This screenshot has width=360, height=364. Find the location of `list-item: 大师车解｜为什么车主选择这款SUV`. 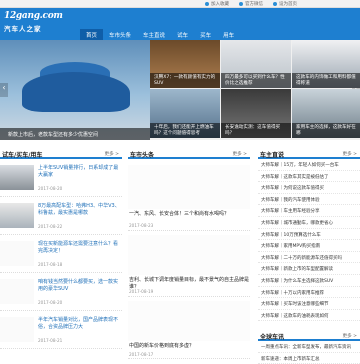

list-item: 大师车解｜为什么车主选择这款SUV is located at coordinates (309, 281).